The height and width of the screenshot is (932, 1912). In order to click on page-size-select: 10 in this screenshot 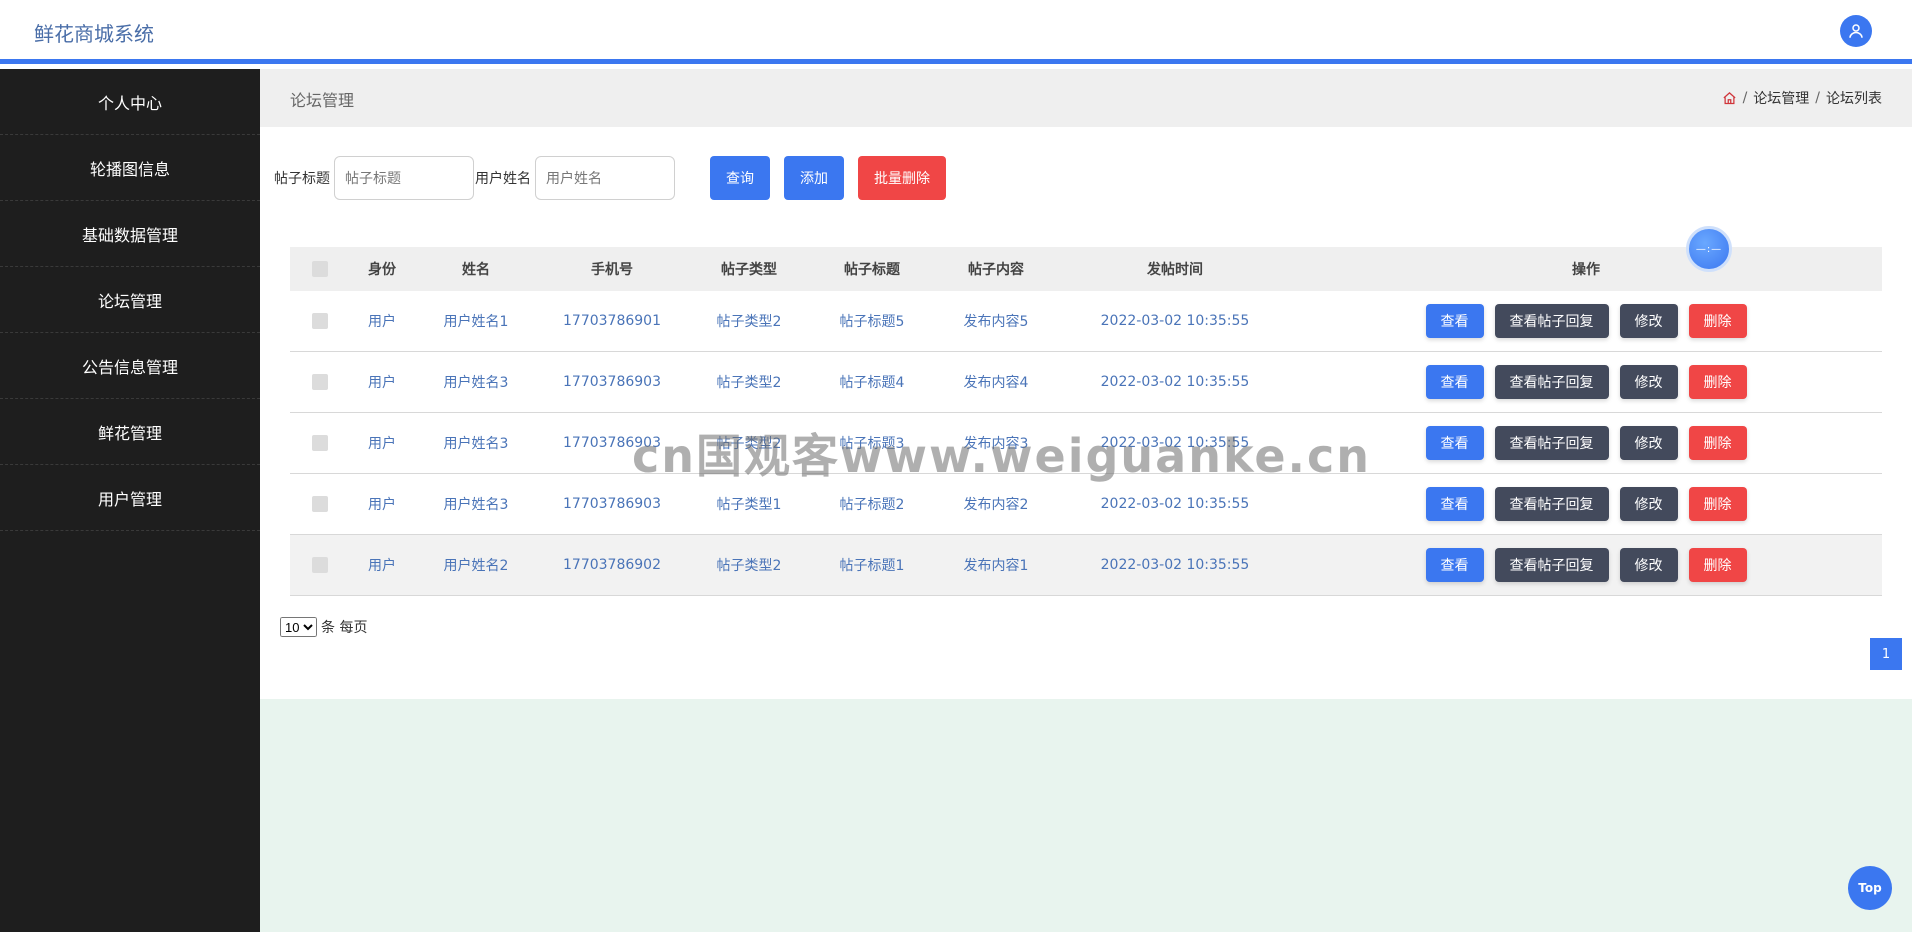, I will do `click(298, 627)`.